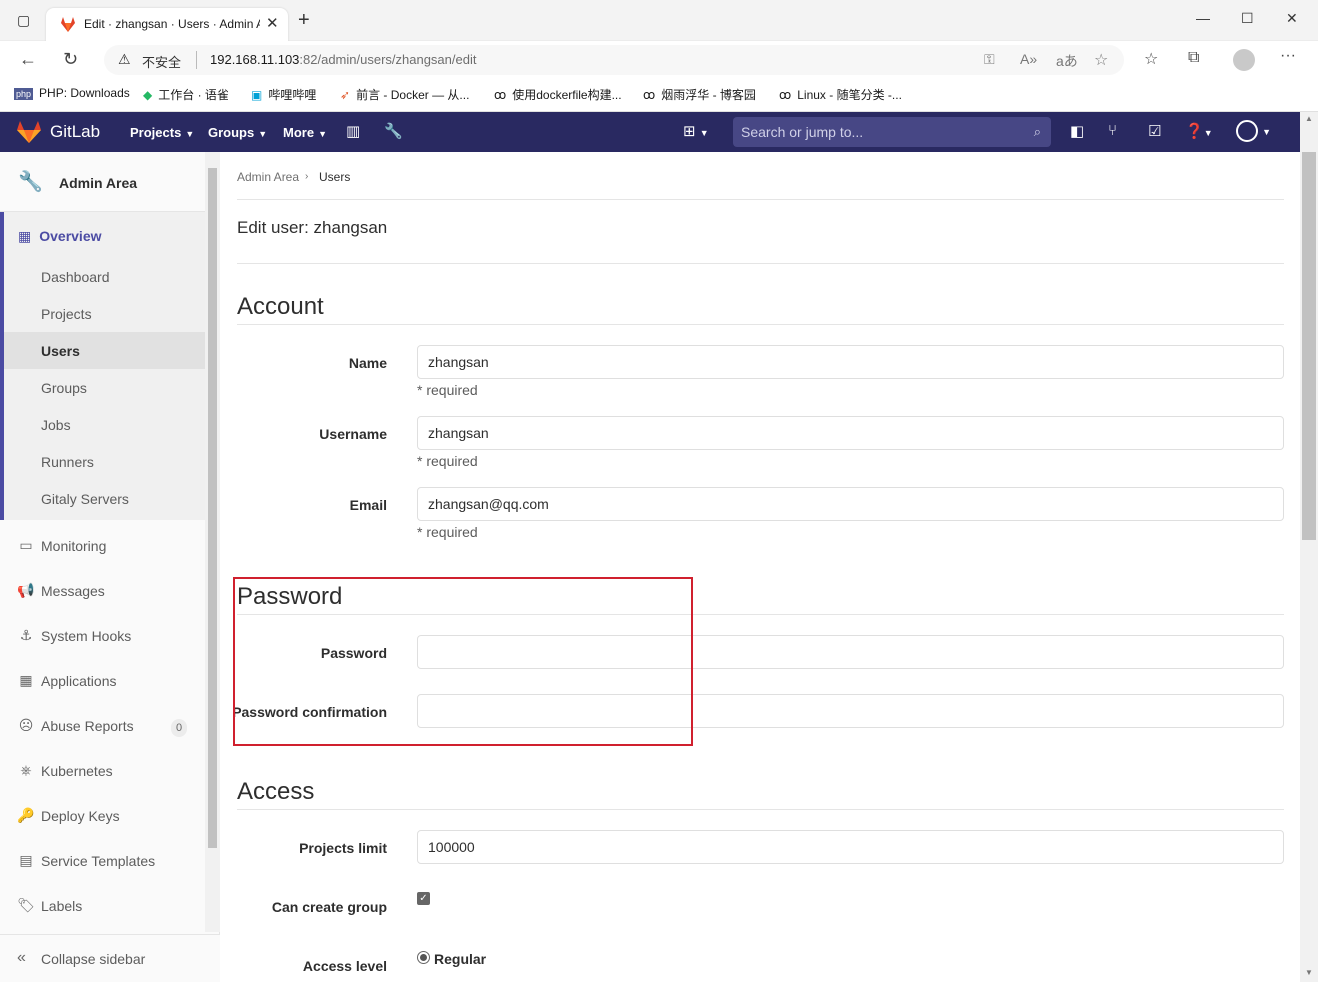 This screenshot has width=1318, height=982. Describe the element at coordinates (268, 177) in the screenshot. I see `breadcrumb-admin-area: Admin Area` at that location.